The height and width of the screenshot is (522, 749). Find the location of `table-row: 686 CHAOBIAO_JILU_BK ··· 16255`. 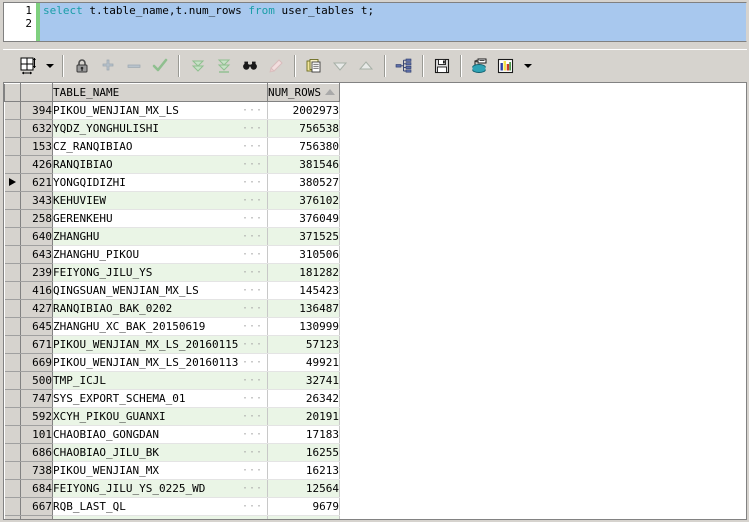

table-row: 686 CHAOBIAO_JILU_BK ··· 16255 is located at coordinates (172, 452).